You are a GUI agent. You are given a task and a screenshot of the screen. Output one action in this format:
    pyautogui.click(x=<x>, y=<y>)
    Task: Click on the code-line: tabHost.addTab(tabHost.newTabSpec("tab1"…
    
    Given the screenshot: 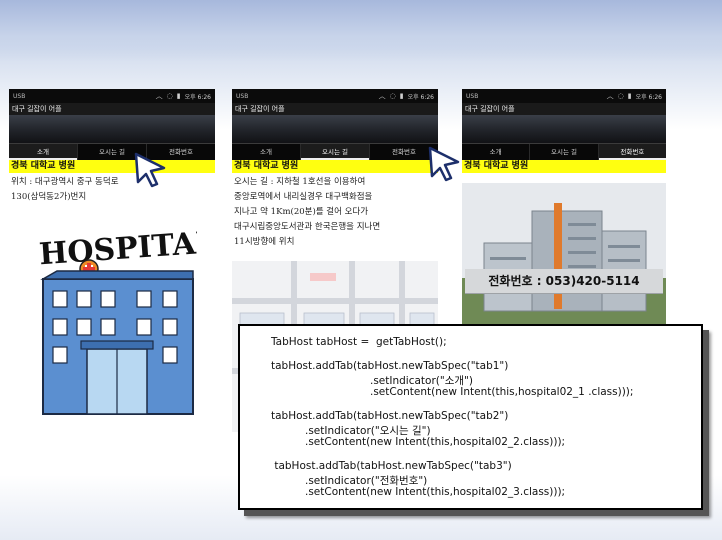 What is the action you would take?
    pyautogui.click(x=390, y=366)
    